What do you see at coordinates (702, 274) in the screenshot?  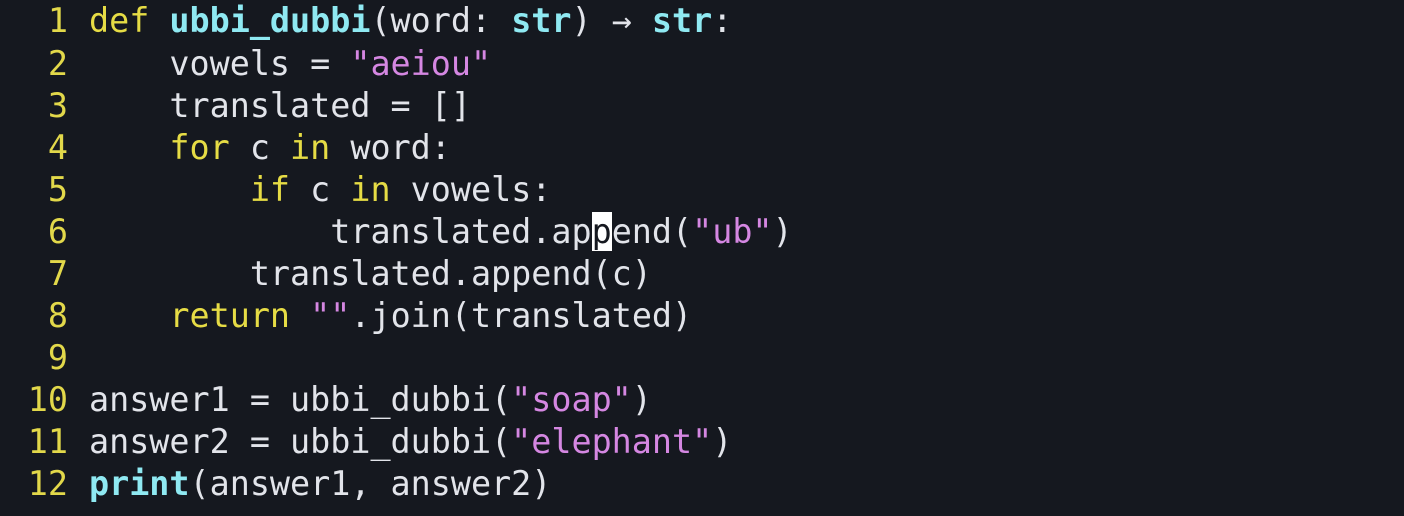 I see `code-line: 7 translated.append(c)` at bounding box center [702, 274].